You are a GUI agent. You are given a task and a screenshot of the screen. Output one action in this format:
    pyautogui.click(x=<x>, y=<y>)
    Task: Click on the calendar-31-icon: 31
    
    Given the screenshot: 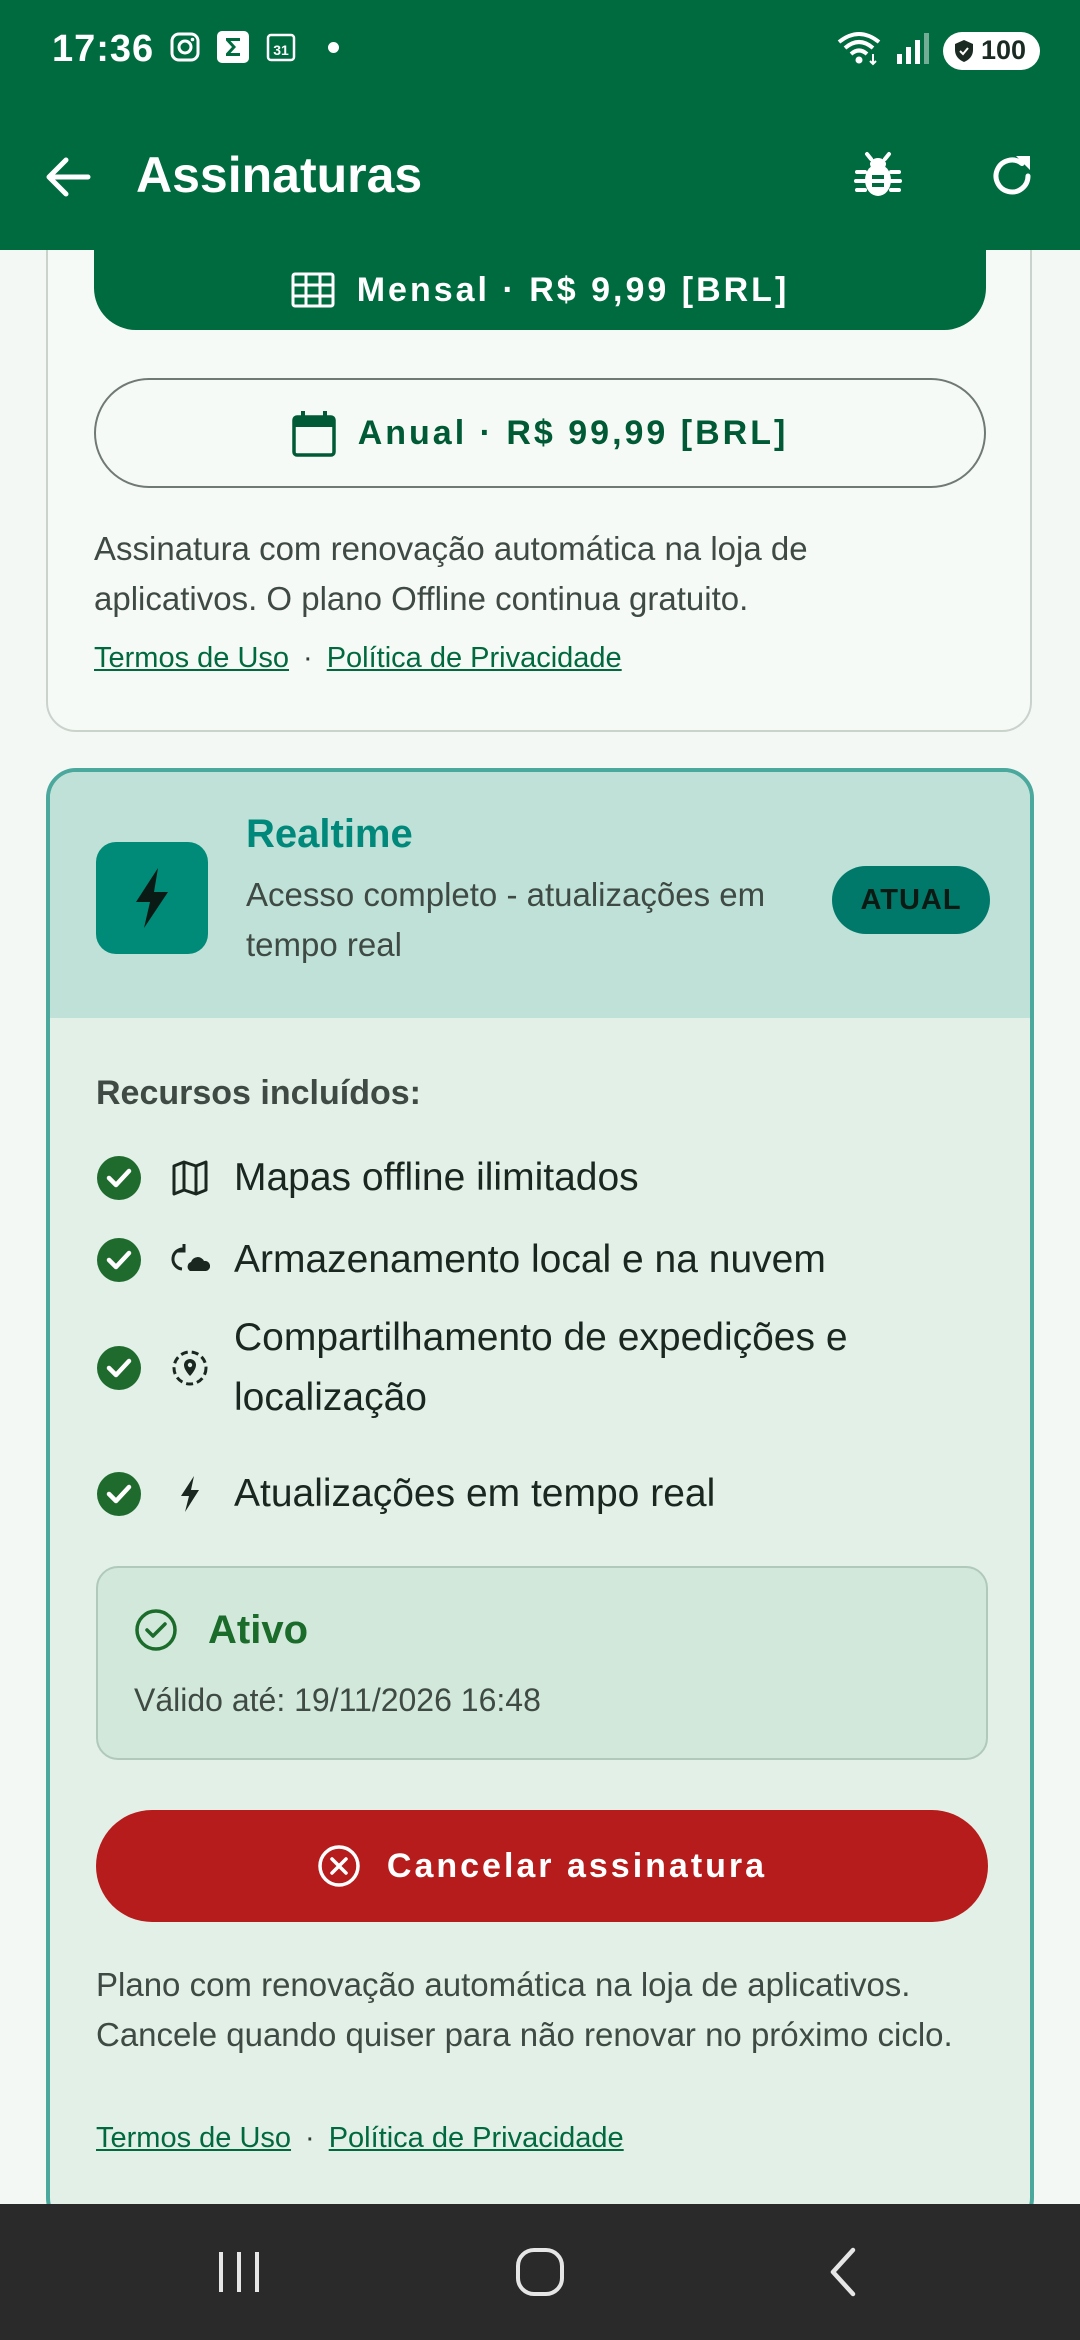 What is the action you would take?
    pyautogui.click(x=281, y=47)
    